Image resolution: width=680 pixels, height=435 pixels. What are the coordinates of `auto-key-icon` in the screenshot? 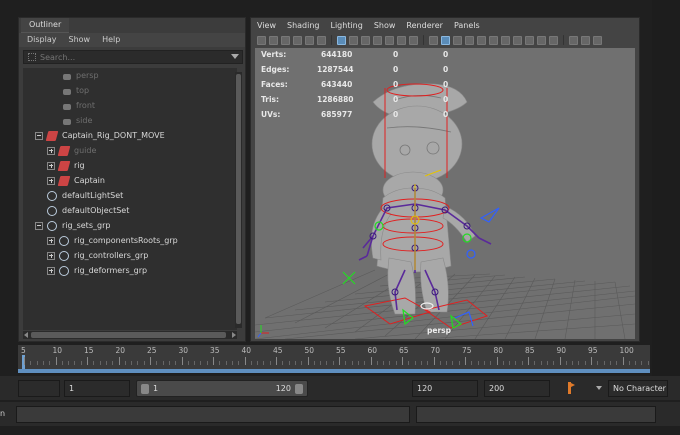 It's located at (571, 388).